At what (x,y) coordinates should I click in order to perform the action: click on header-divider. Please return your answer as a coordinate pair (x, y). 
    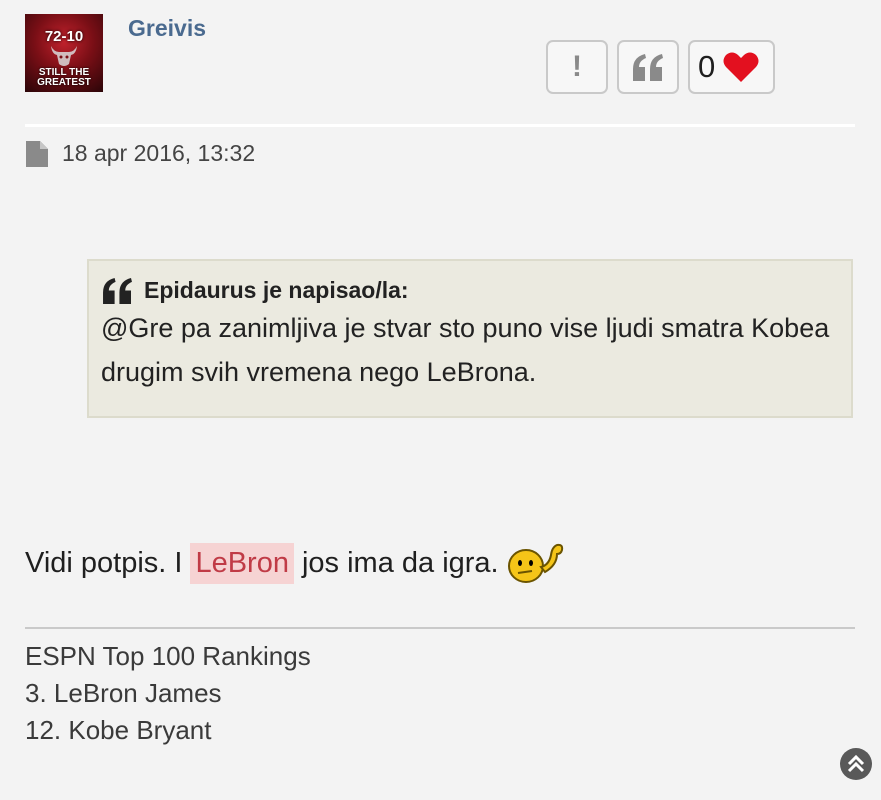
    Looking at the image, I should click on (440, 125).